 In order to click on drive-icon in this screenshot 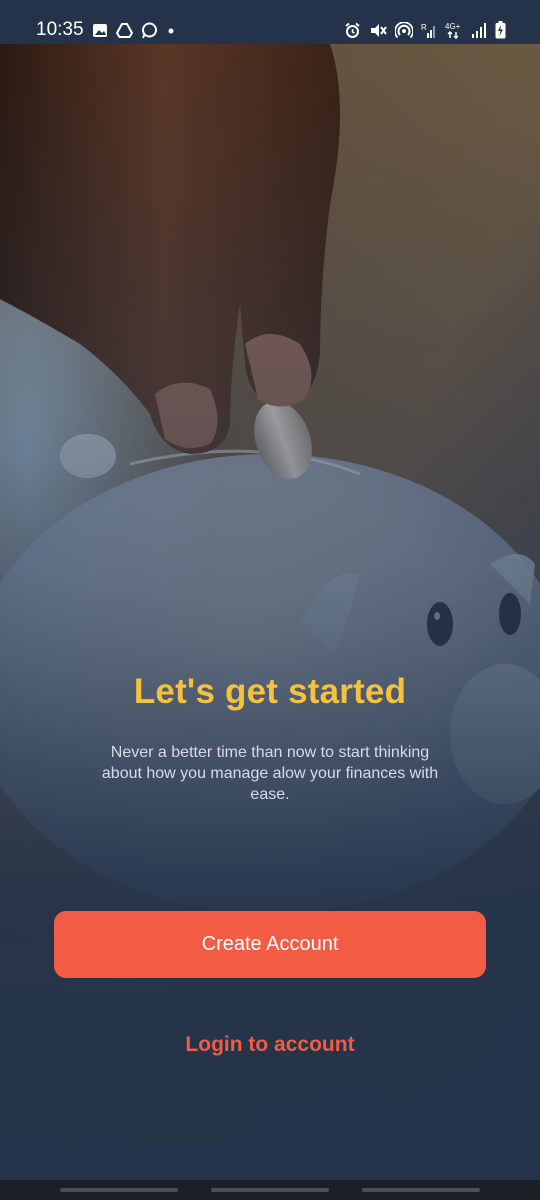, I will do `click(124, 30)`.